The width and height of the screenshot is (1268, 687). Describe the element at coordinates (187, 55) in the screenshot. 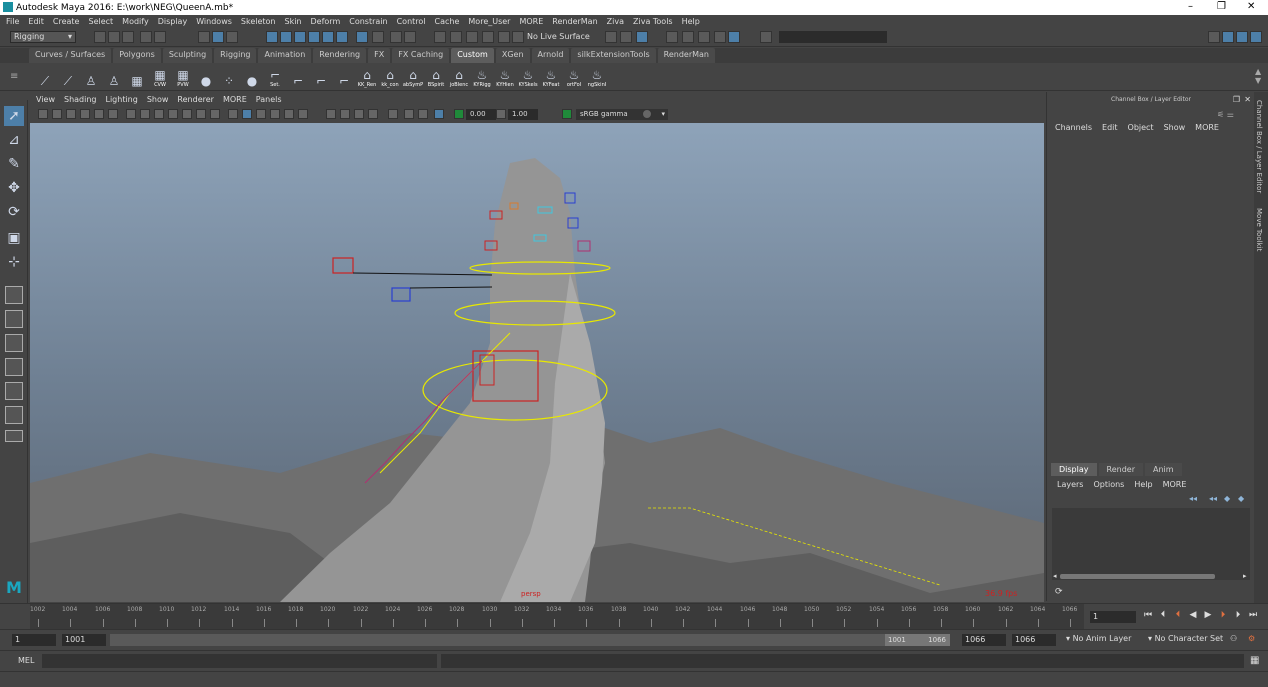

I see `shelf-tab: Sculpting` at that location.